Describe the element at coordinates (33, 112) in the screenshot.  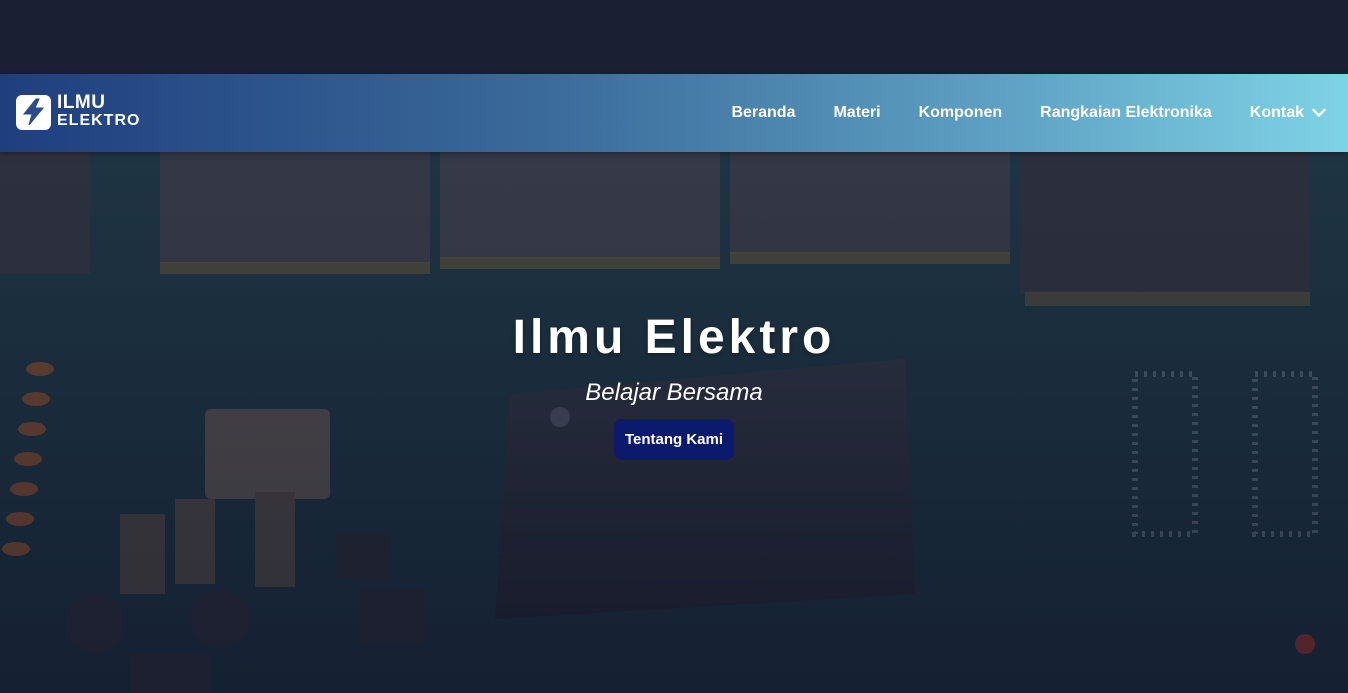
I see `lightning-bolt-icon` at that location.